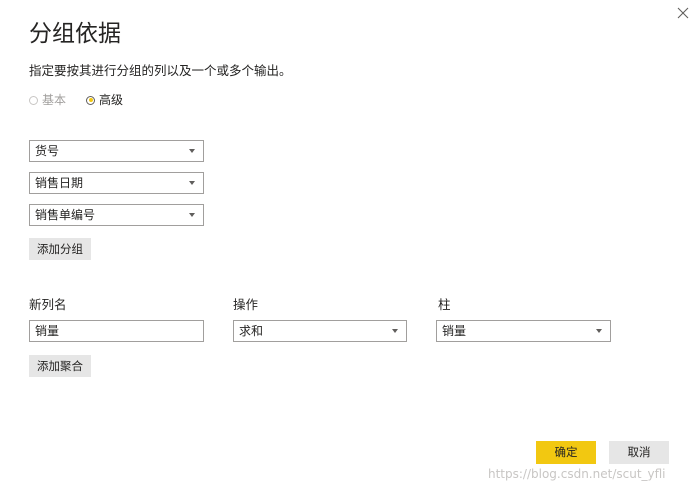  What do you see at coordinates (454, 331) in the screenshot?
I see `column-select-value: 销量` at bounding box center [454, 331].